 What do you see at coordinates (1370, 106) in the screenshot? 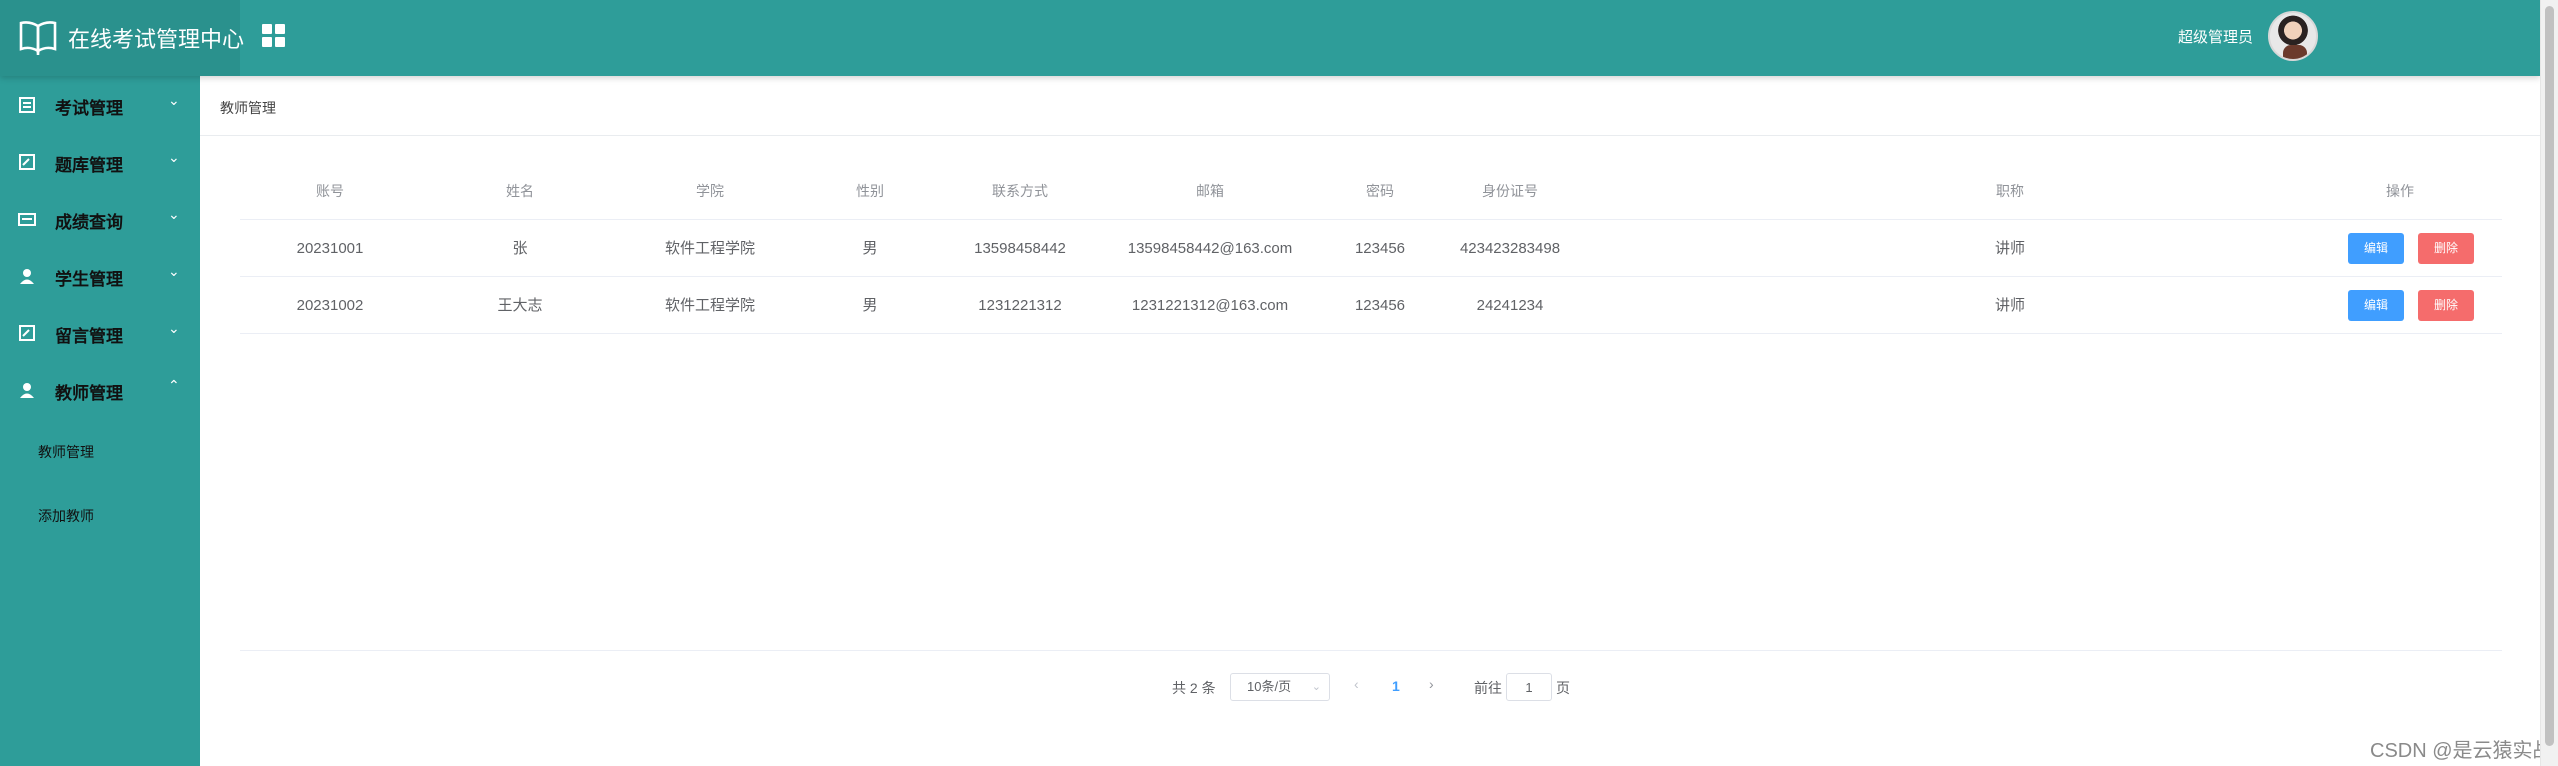
I see `breadcrumb: 教师管理` at bounding box center [1370, 106].